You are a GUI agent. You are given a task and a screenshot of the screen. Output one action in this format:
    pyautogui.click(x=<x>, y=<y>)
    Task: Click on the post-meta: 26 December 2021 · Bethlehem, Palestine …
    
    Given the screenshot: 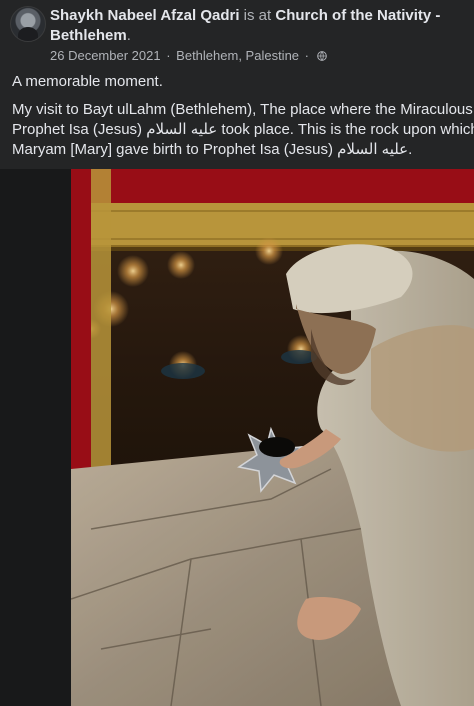 What is the action you would take?
    pyautogui.click(x=188, y=56)
    